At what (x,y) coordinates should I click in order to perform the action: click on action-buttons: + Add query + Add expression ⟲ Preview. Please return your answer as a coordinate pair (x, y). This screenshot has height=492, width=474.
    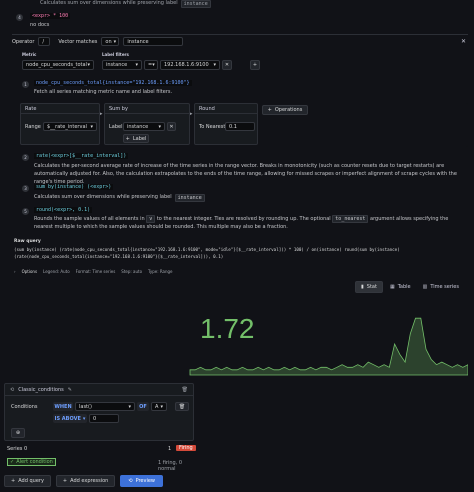
    Looking at the image, I should click on (84, 481).